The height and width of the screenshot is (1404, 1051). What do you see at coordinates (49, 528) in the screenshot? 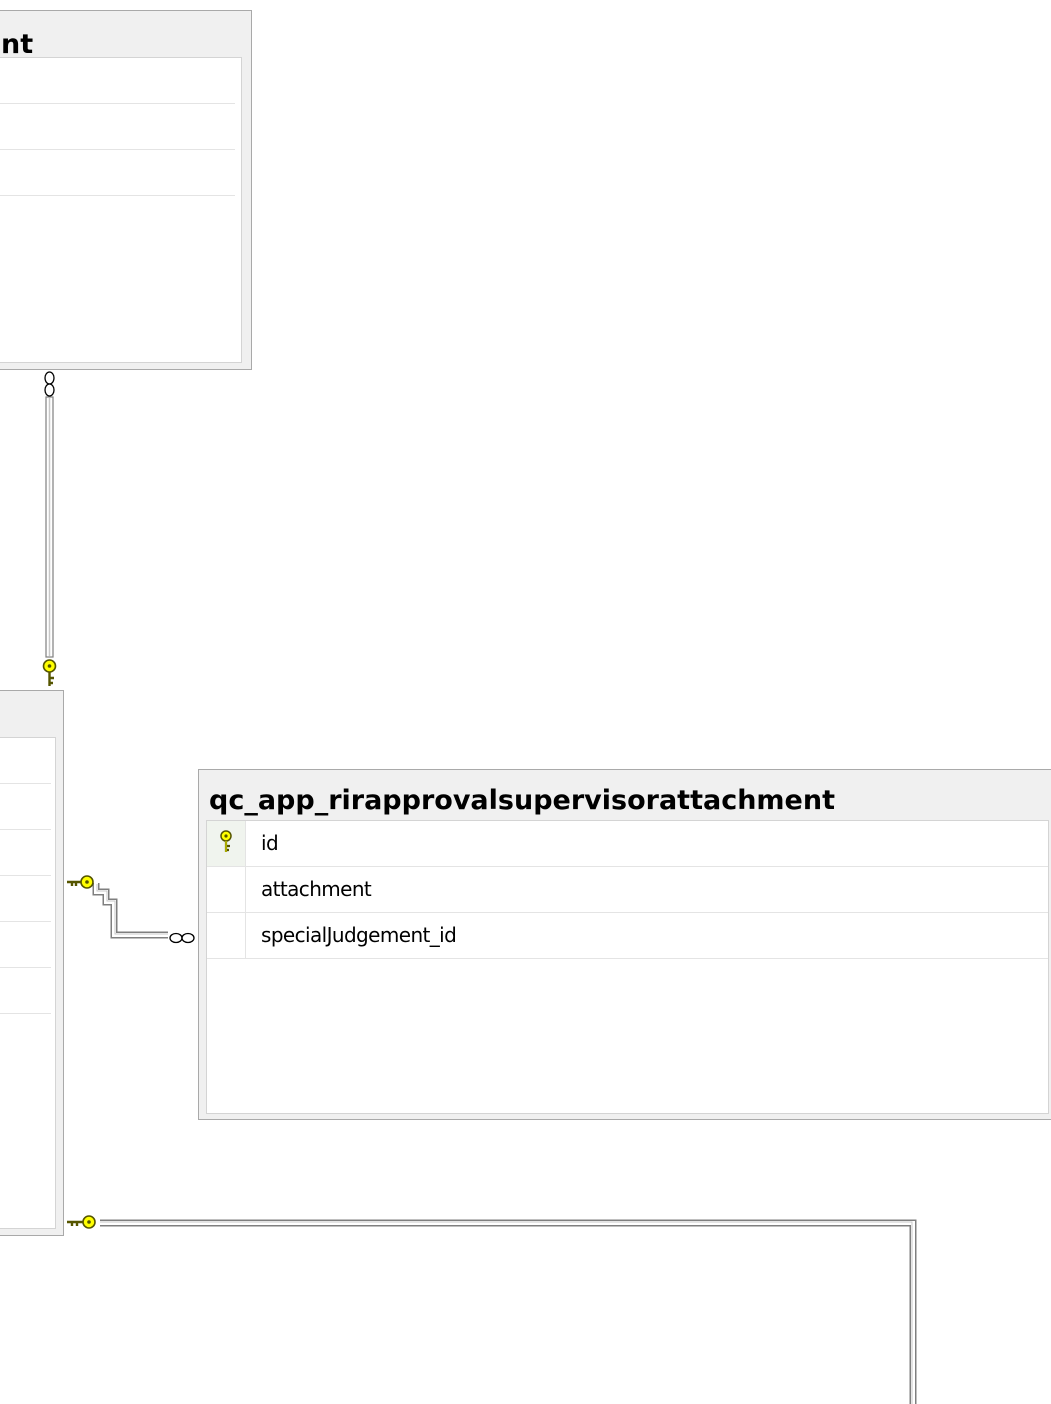
I see `relationship-top-to-middle` at bounding box center [49, 528].